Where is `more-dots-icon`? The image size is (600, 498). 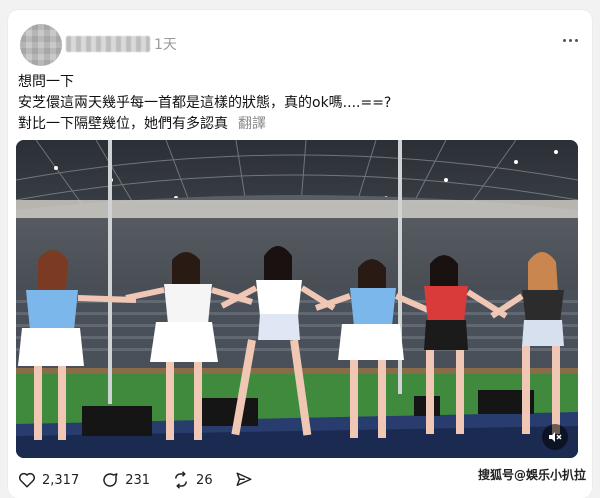
more-dots-icon is located at coordinates (570, 40).